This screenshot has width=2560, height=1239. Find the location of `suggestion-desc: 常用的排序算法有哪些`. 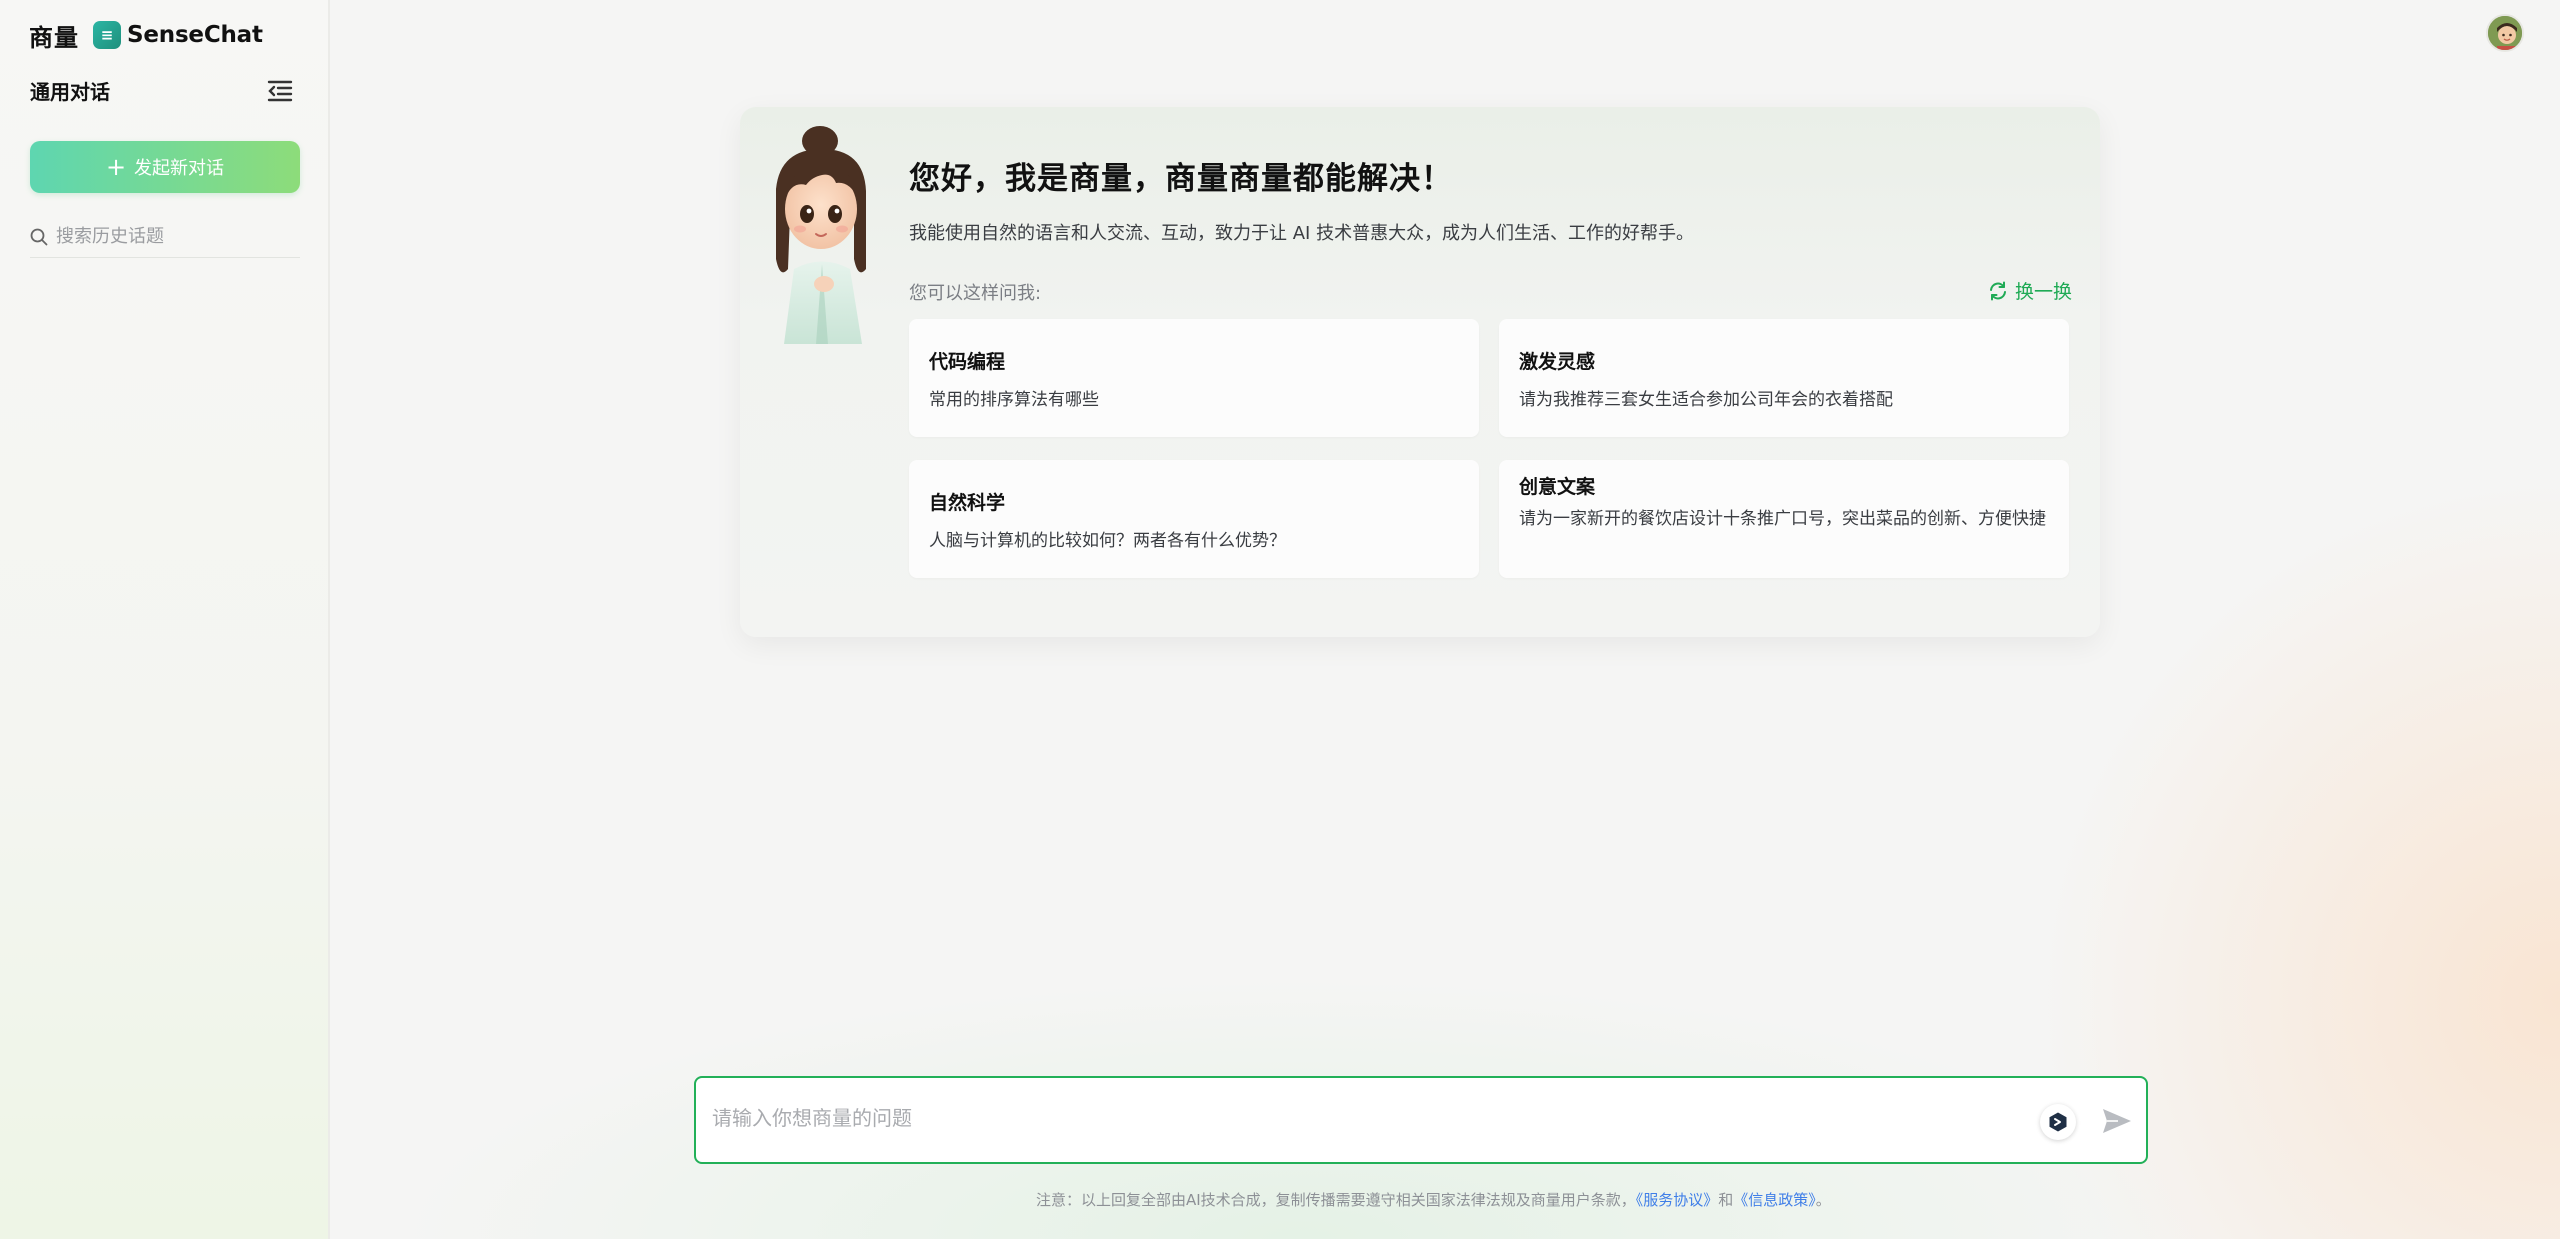

suggestion-desc: 常用的排序算法有哪些 is located at coordinates (1014, 400).